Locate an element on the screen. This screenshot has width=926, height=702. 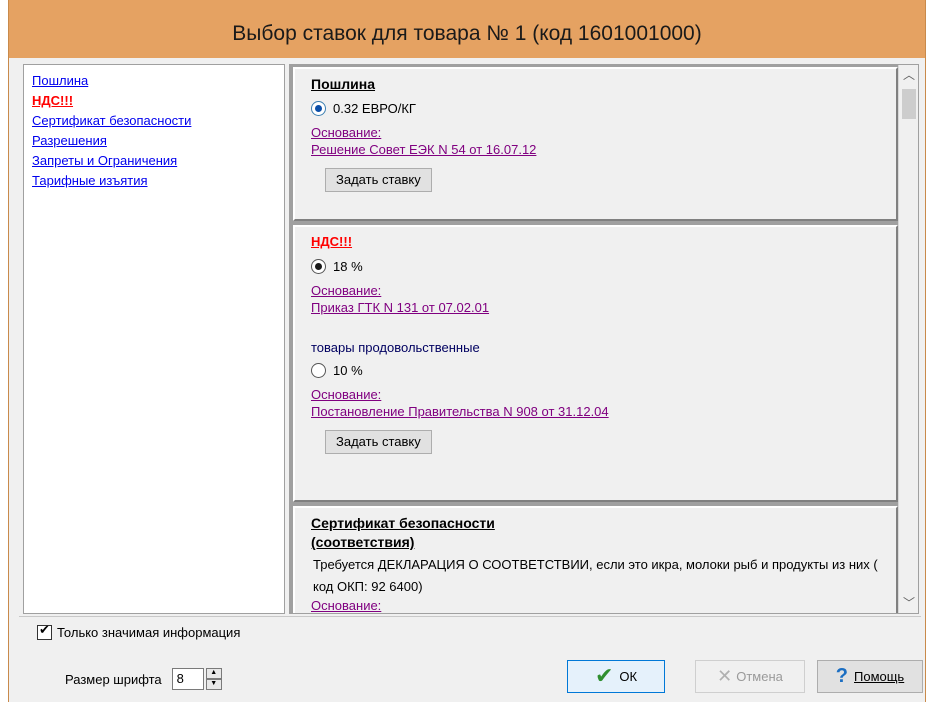
vat-rate-option-2: 10 % is located at coordinates (603, 370).